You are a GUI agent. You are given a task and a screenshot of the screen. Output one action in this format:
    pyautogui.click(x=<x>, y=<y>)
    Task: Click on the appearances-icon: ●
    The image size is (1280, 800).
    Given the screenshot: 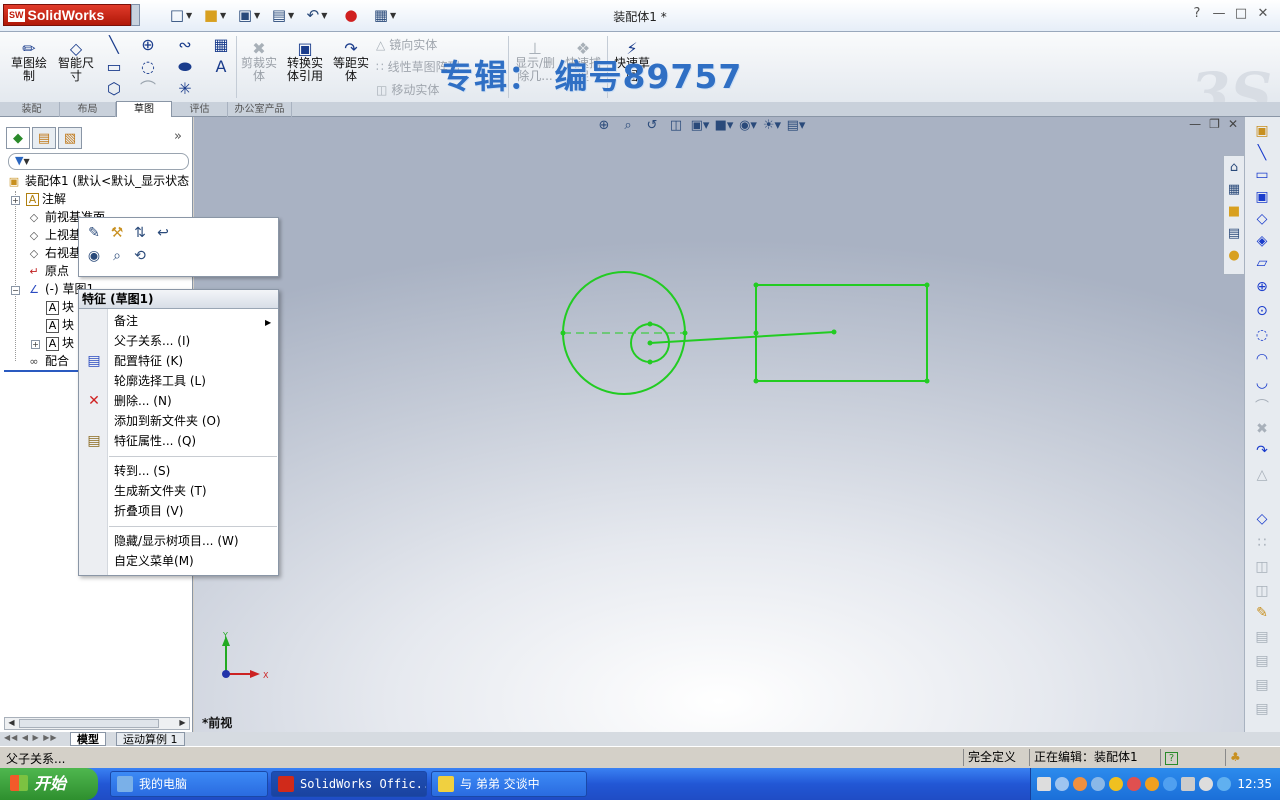 What is the action you would take?
    pyautogui.click(x=1234, y=256)
    